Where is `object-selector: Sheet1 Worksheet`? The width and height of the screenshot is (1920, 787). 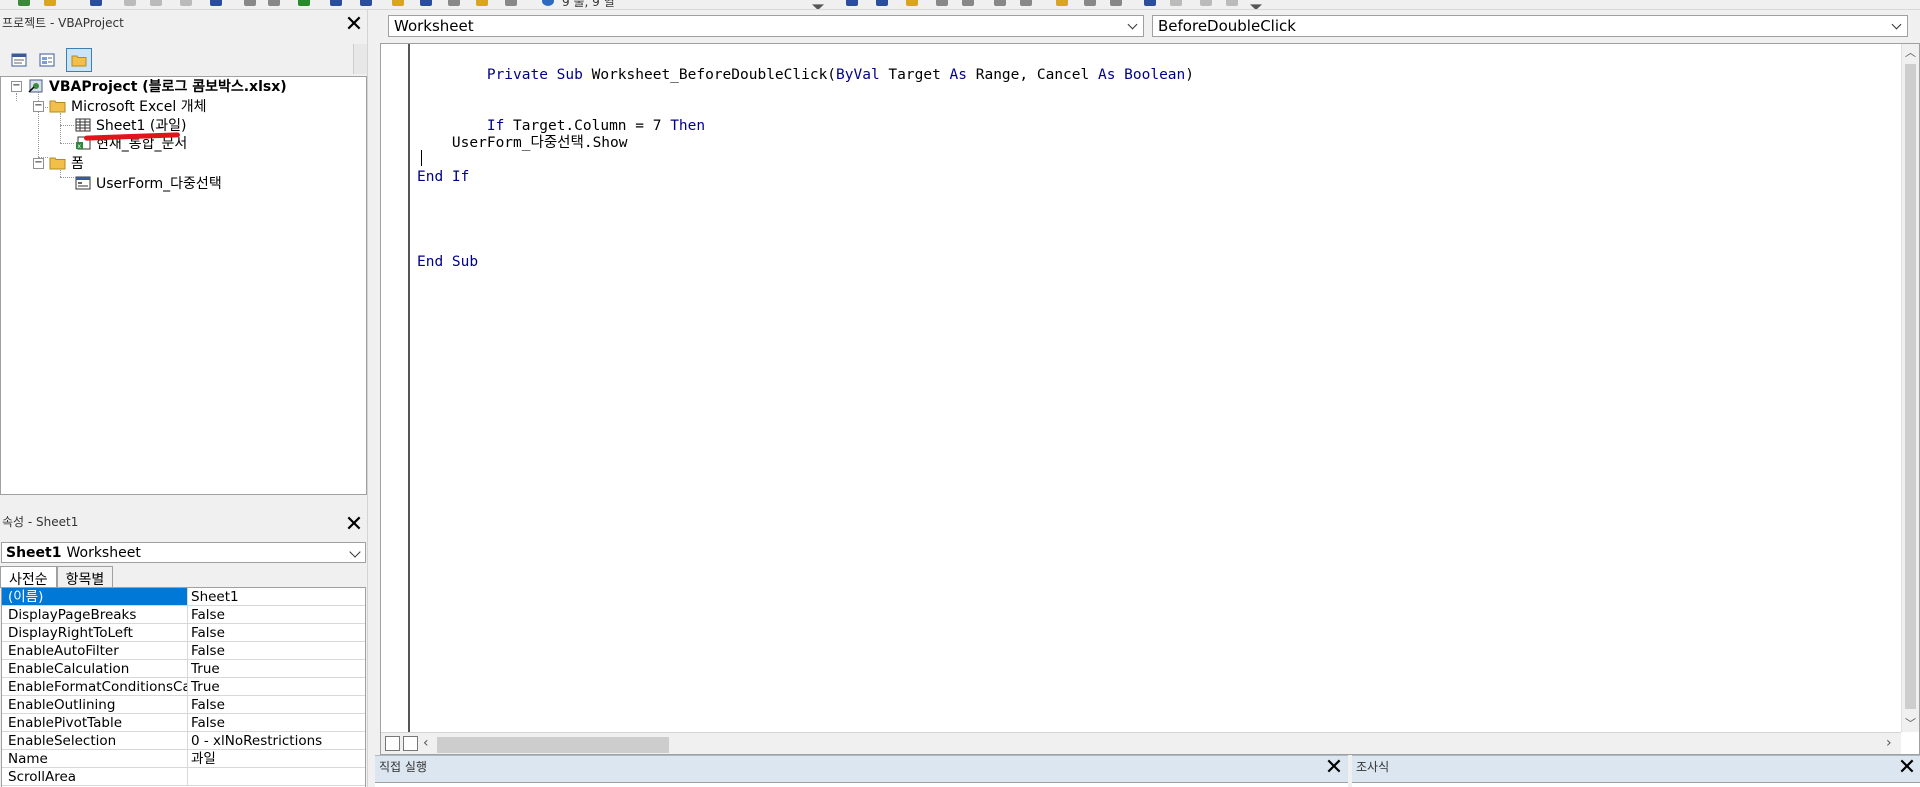 object-selector: Sheet1 Worksheet is located at coordinates (183, 552).